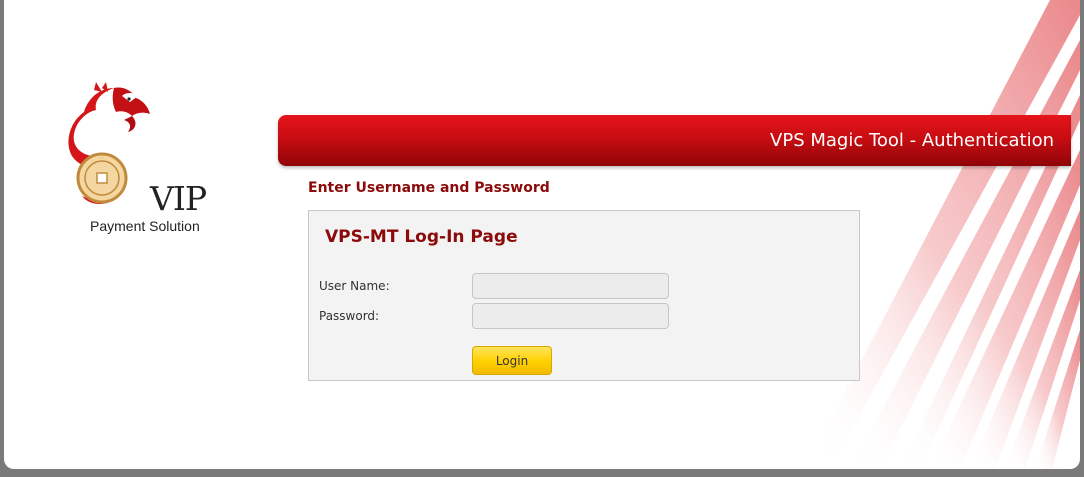 Image resolution: width=1084 pixels, height=477 pixels. I want to click on password-label: Password:, so click(349, 316).